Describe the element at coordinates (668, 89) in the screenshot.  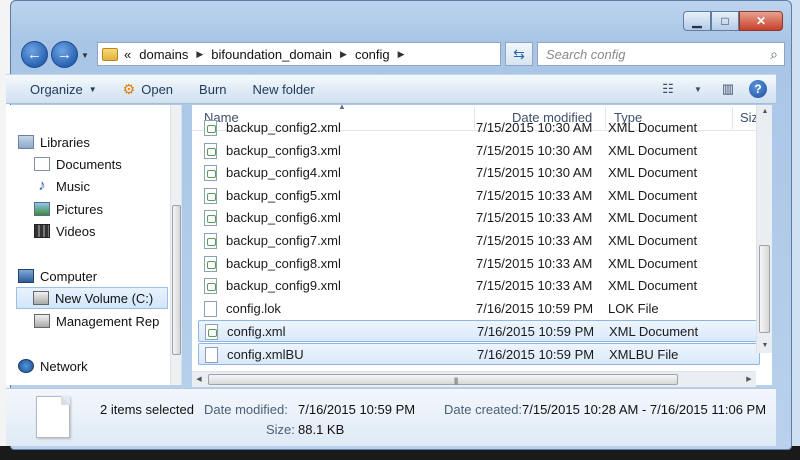
I see `view-options-icon: ☷` at that location.